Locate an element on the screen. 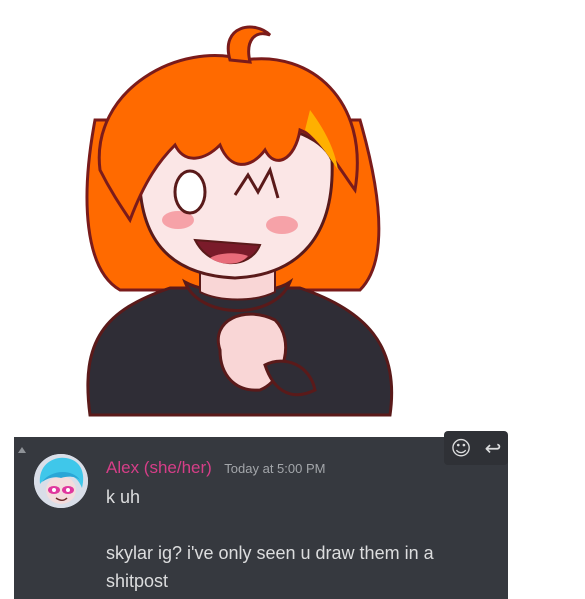 The height and width of the screenshot is (599, 585). timestamp: Today at 5:00 PM is located at coordinates (275, 468).